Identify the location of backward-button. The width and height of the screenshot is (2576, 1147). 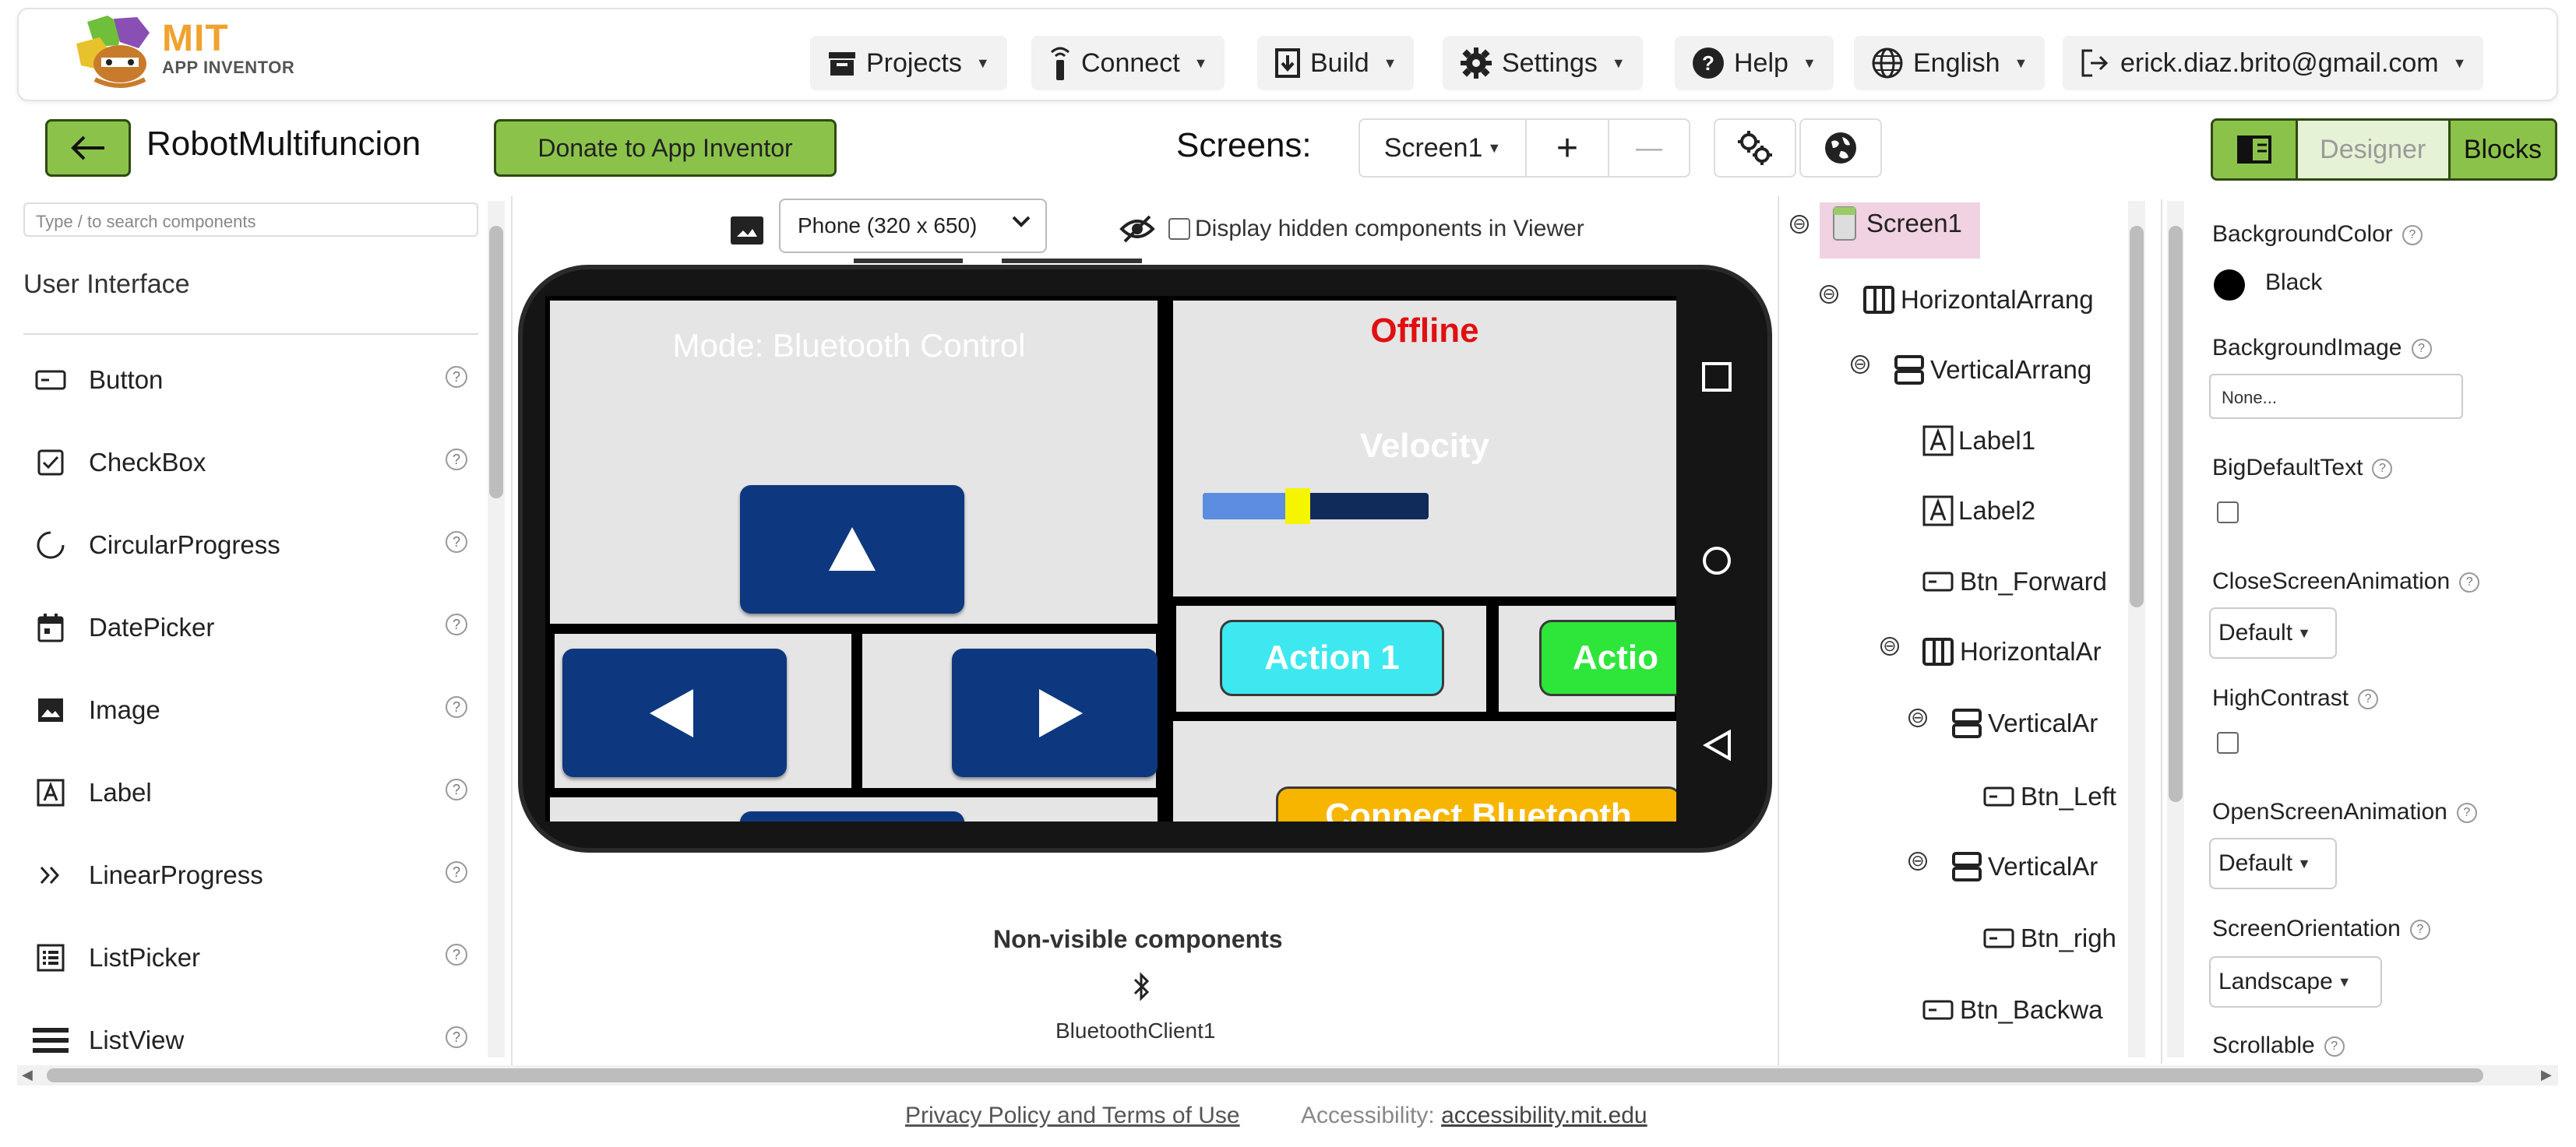
(852, 816).